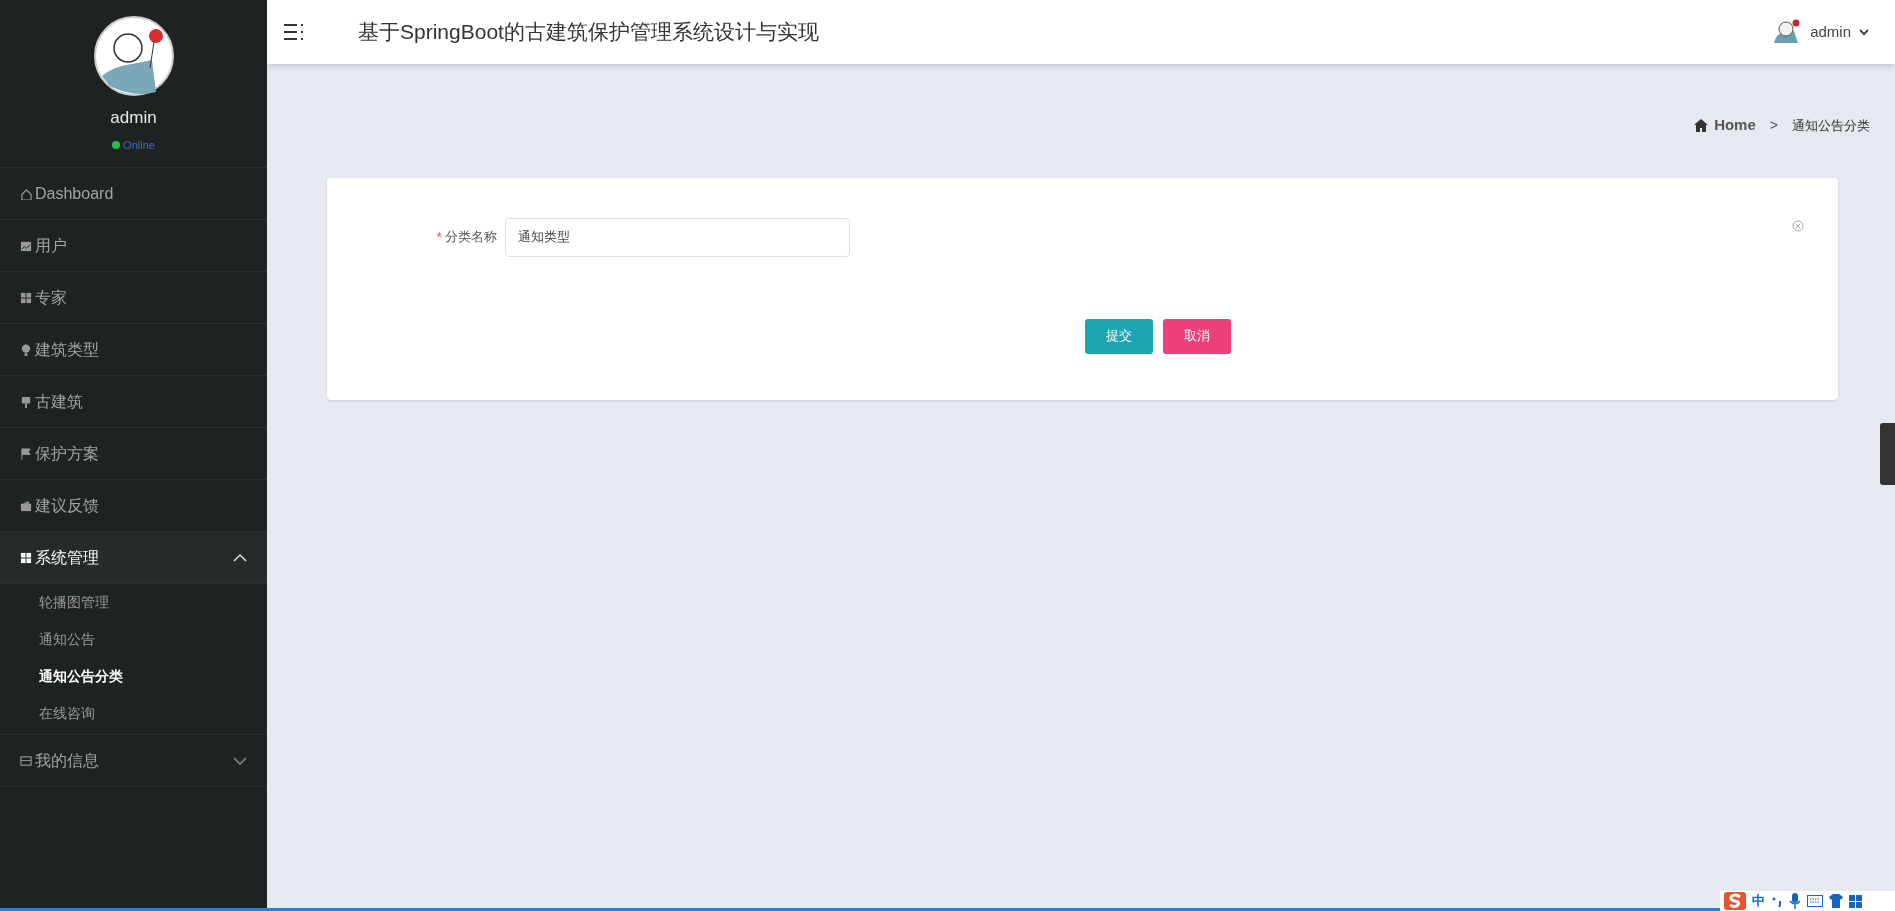 This screenshot has height=911, width=1895. I want to click on required-mark: *, so click(439, 237).